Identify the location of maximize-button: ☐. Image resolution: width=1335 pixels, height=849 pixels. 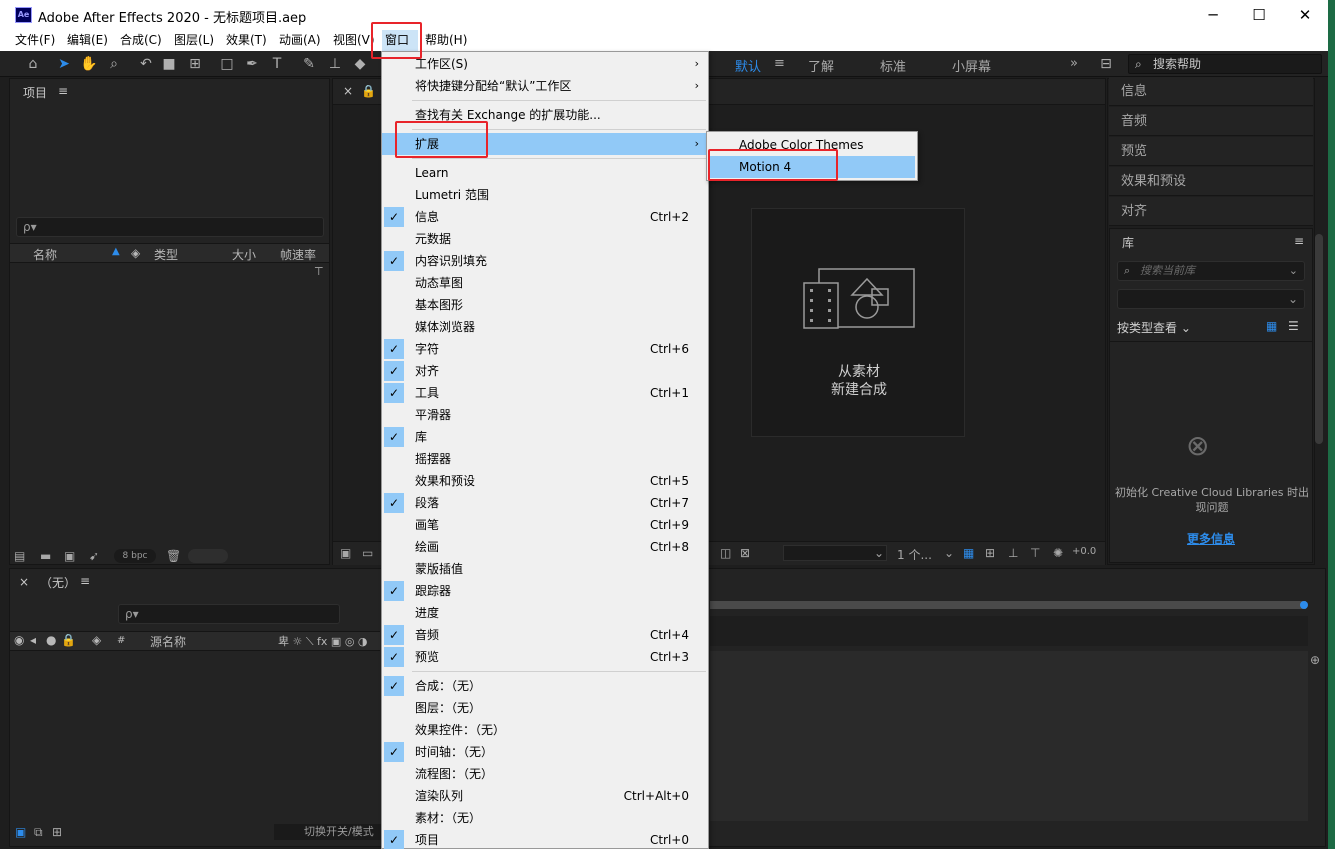
(1259, 15).